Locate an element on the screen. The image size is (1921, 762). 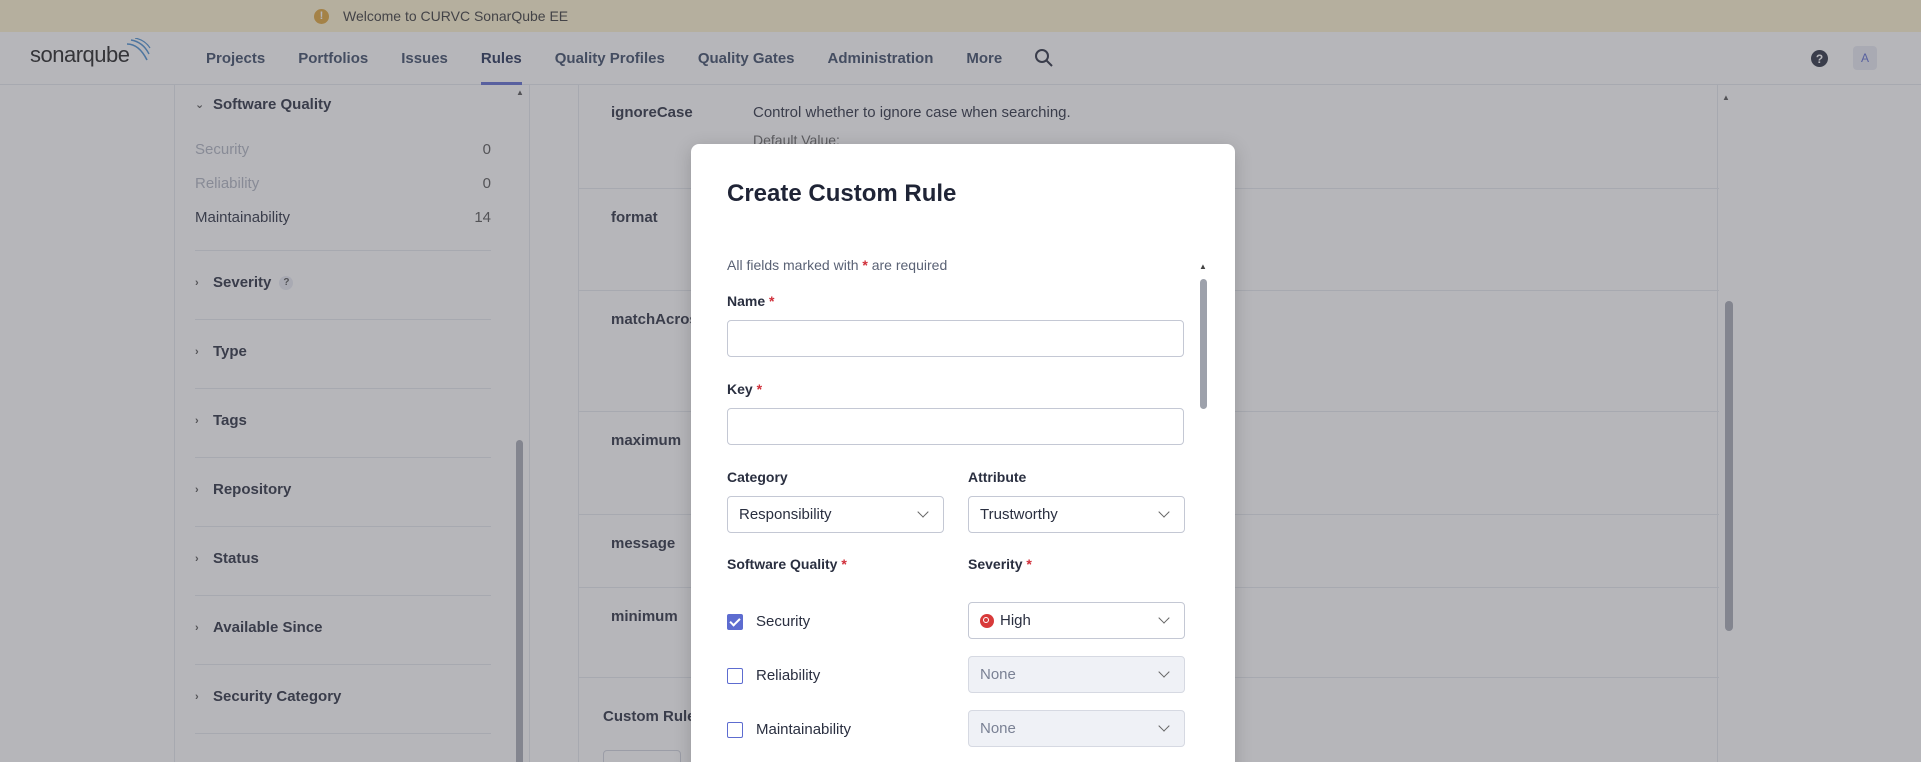
reliability-checkbox is located at coordinates (735, 675).